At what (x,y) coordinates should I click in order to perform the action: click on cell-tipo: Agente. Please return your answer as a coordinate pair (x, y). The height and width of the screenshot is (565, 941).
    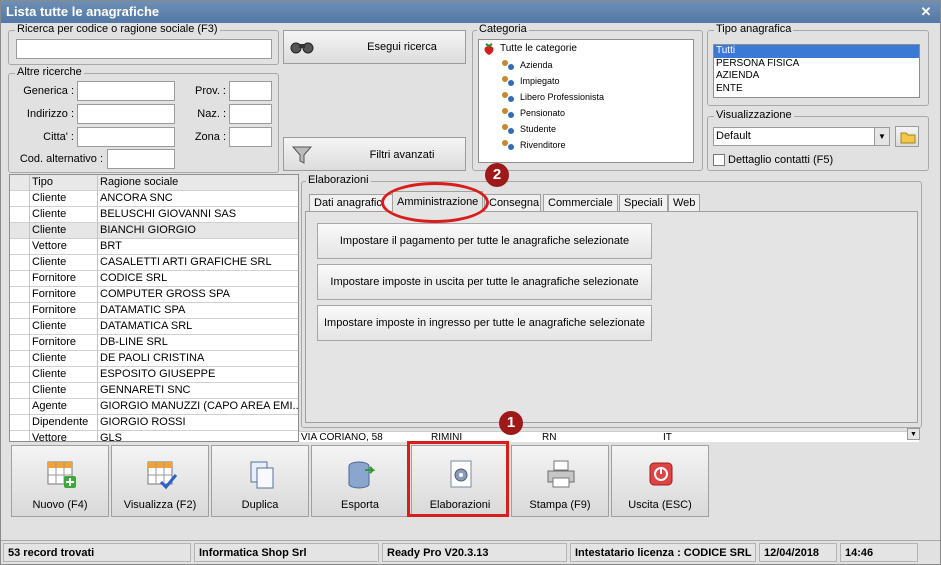
    Looking at the image, I should click on (65, 407).